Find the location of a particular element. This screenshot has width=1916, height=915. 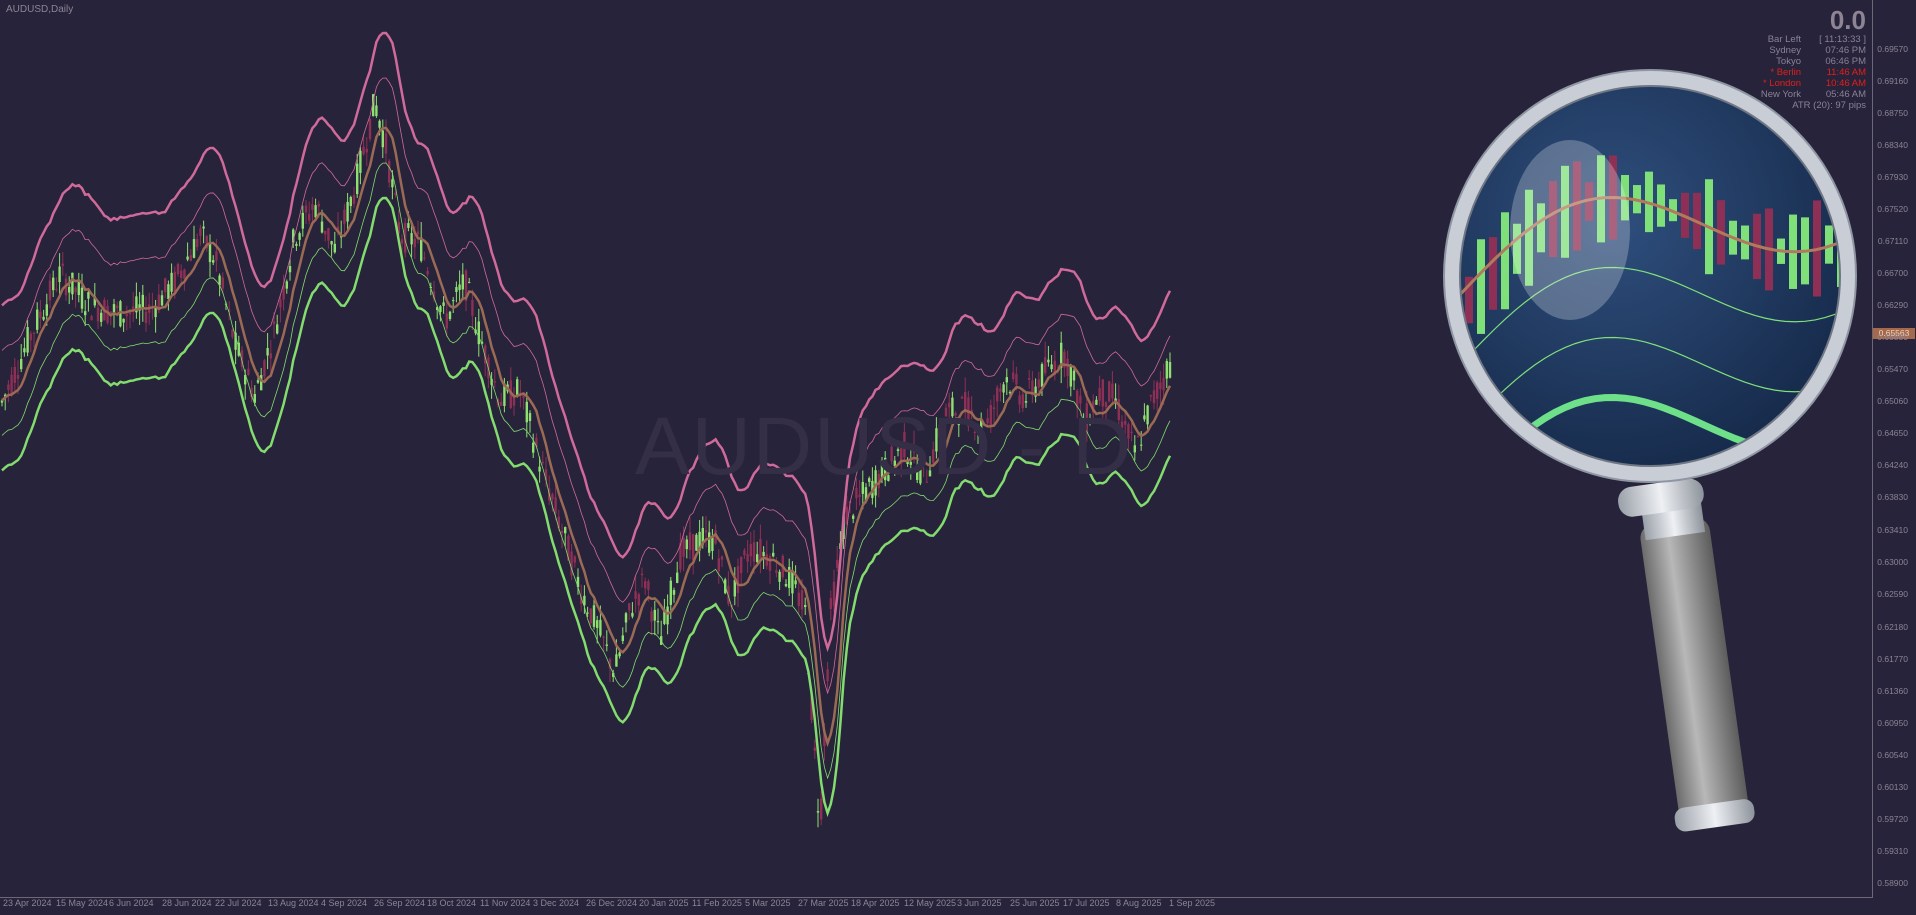

price-tick: 0.61360 is located at coordinates (1892, 690).